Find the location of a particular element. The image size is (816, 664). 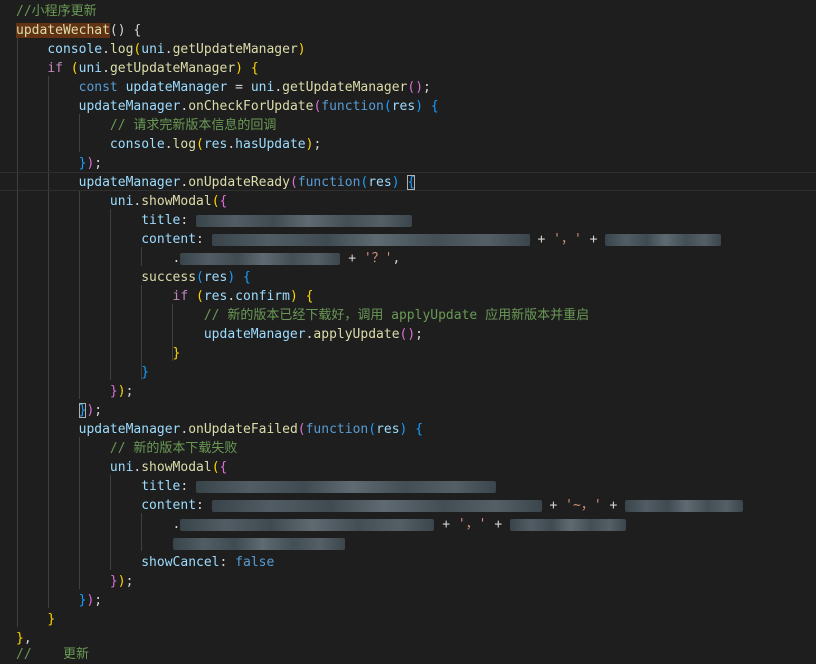

code-line is located at coordinates (180, 543).